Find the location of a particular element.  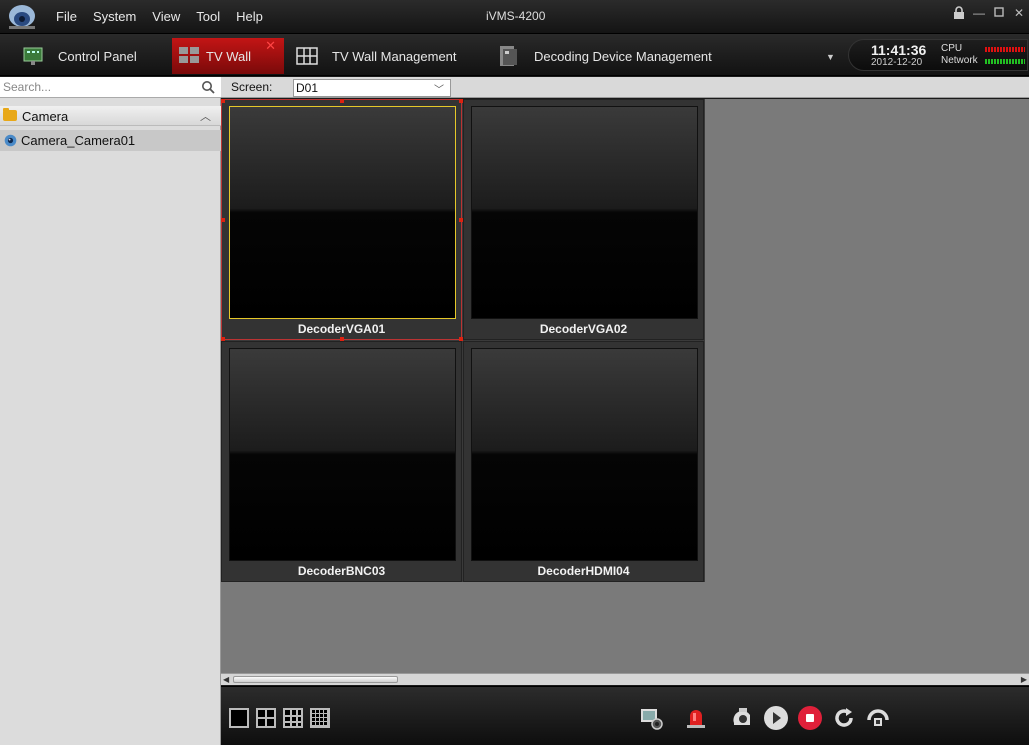

decoder-icon is located at coordinates (508, 56).